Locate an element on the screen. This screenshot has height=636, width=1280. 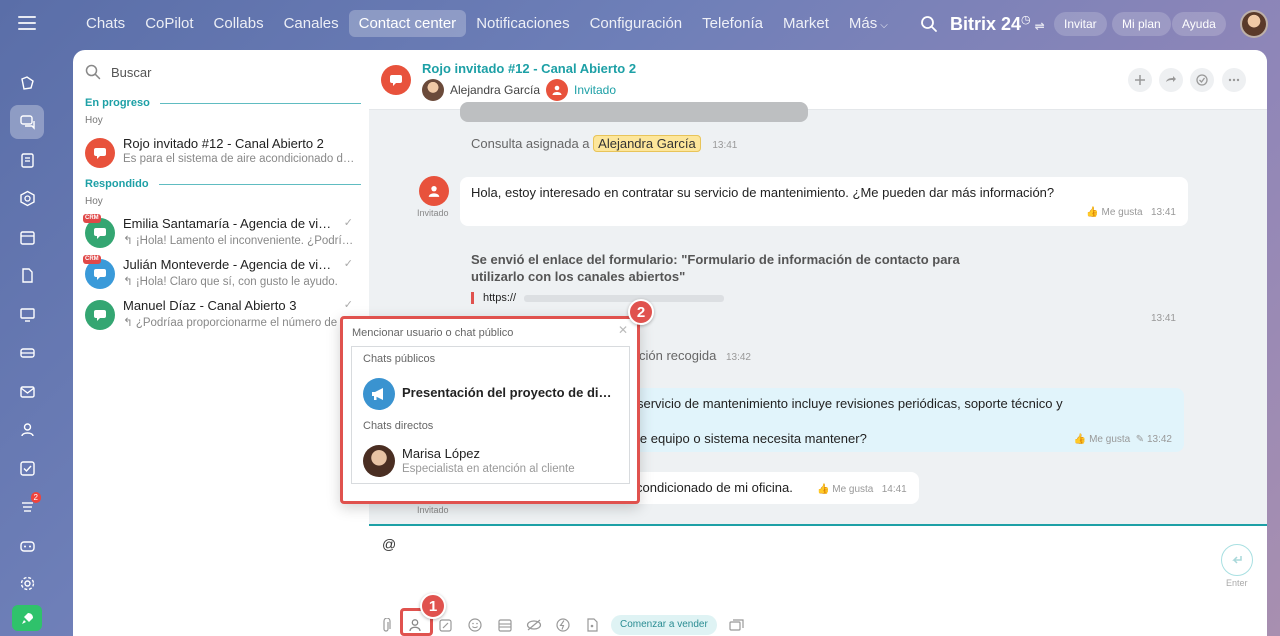
section-title: En progreso is located at coordinates (117, 103).